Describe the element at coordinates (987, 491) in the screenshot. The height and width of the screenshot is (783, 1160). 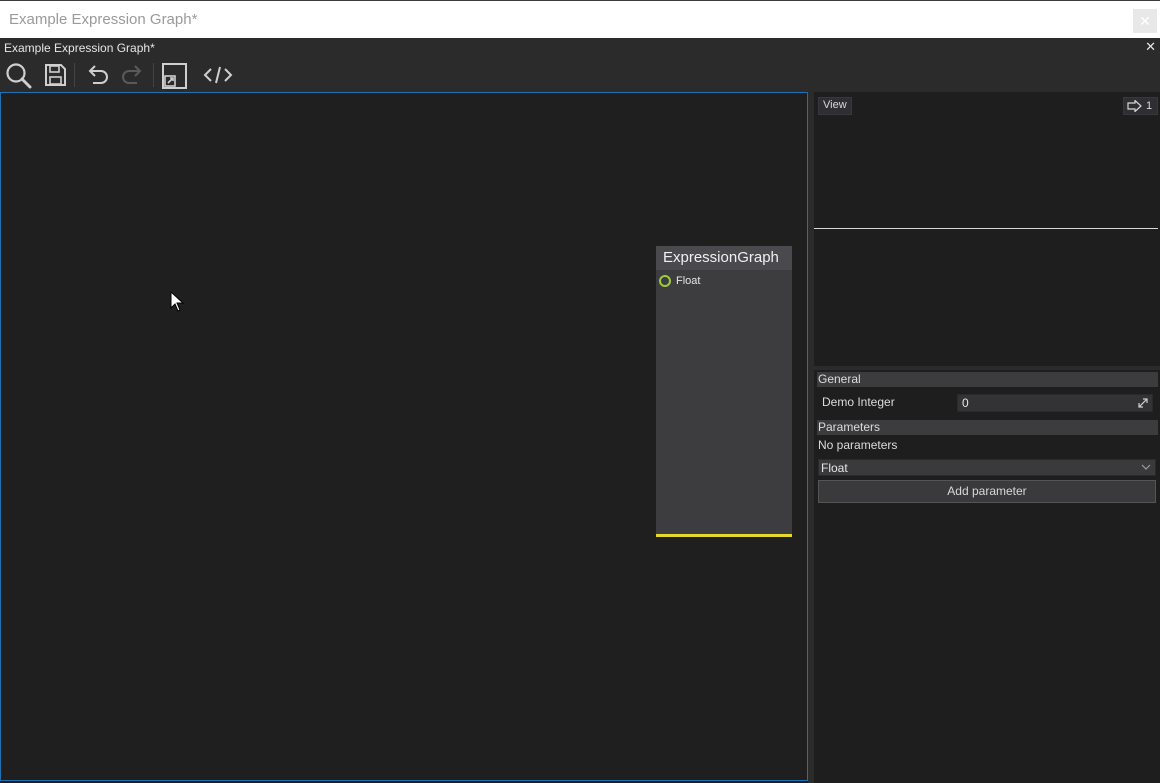
I see `add-parameter-button: Add parameter` at that location.